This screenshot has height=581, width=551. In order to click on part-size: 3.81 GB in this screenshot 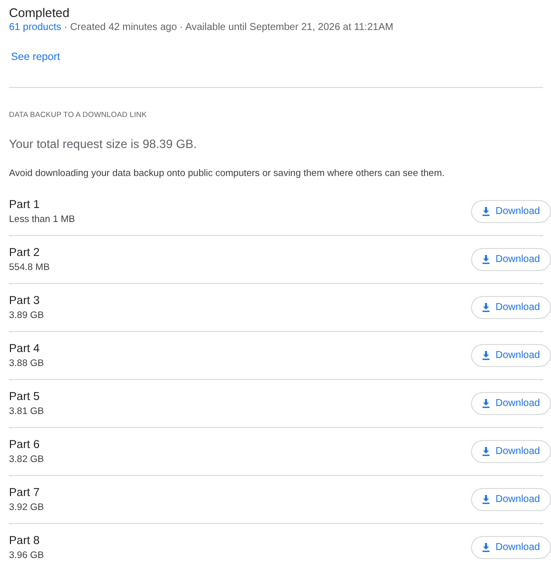, I will do `click(26, 411)`.